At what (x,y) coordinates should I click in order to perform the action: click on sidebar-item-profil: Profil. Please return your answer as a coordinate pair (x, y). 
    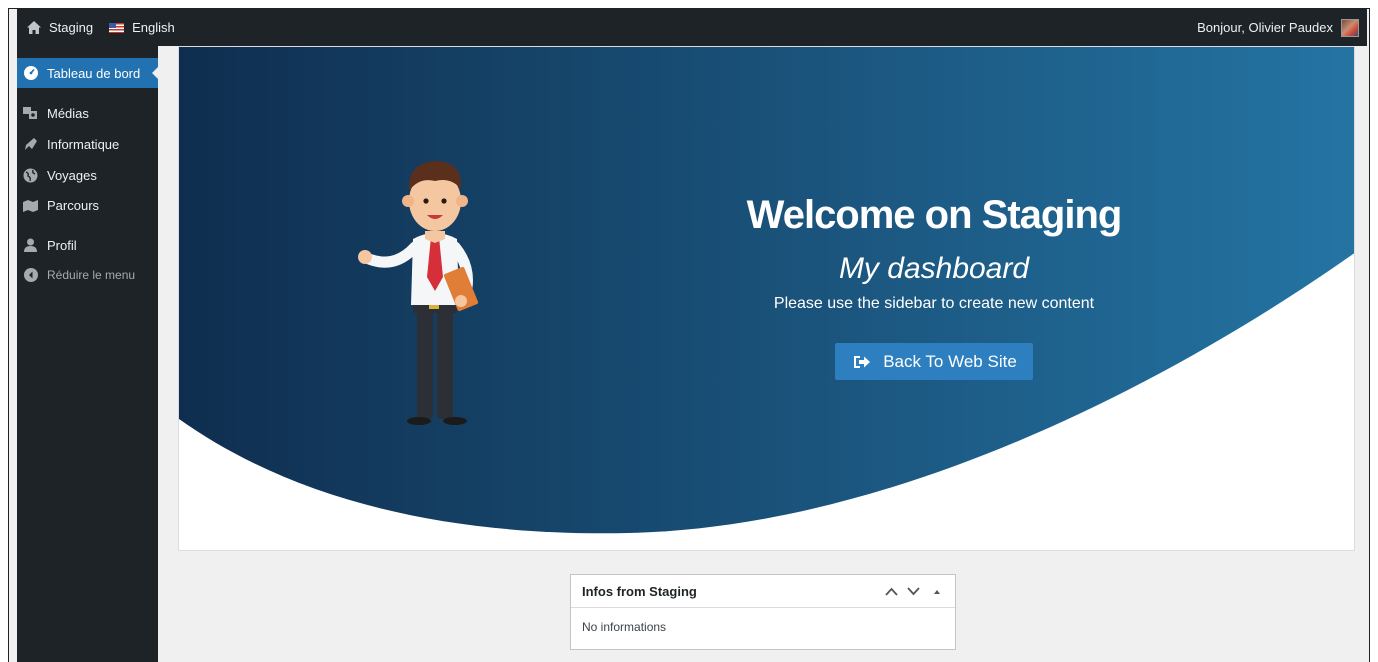
    Looking at the image, I should click on (87, 245).